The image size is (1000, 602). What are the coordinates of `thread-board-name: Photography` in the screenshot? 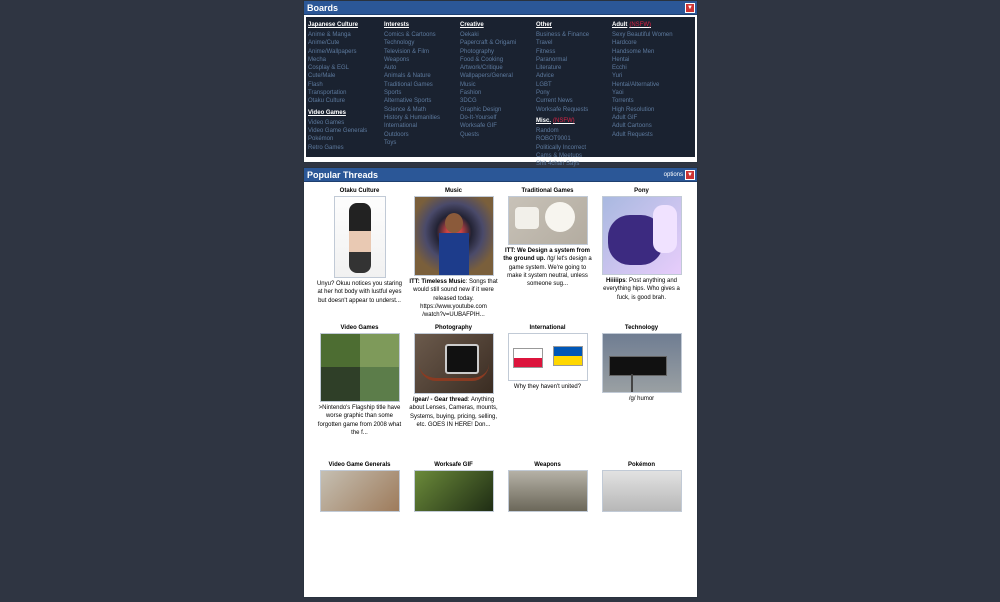 It's located at (453, 328).